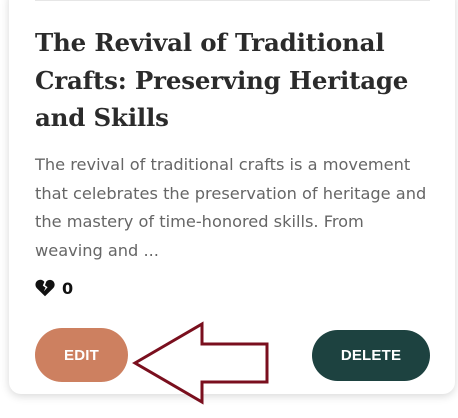 Image resolution: width=458 pixels, height=418 pixels. Describe the element at coordinates (232, 0) in the screenshot. I see `card-top-divider` at that location.